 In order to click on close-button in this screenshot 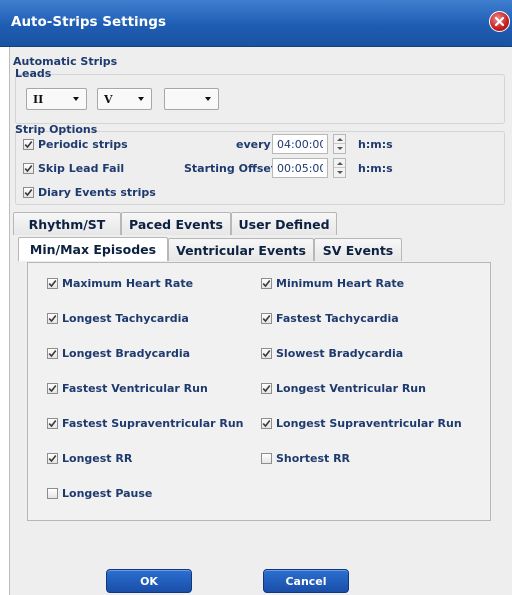, I will do `click(499, 21)`.